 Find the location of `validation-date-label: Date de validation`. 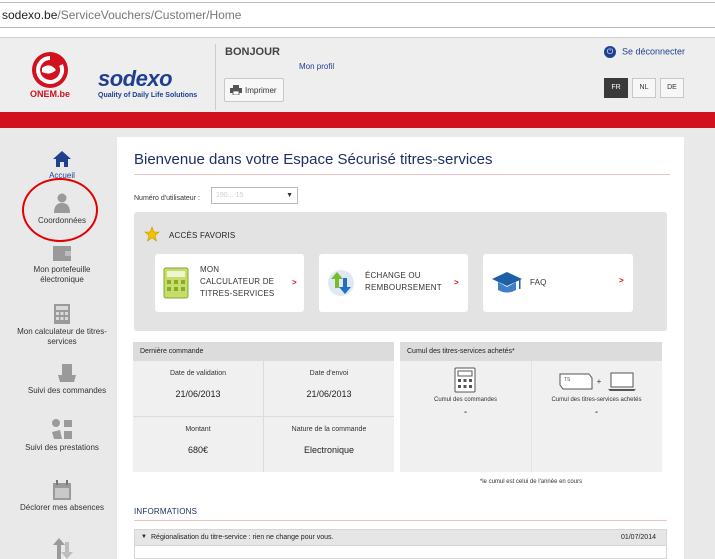

validation-date-label: Date de validation is located at coordinates (198, 373).